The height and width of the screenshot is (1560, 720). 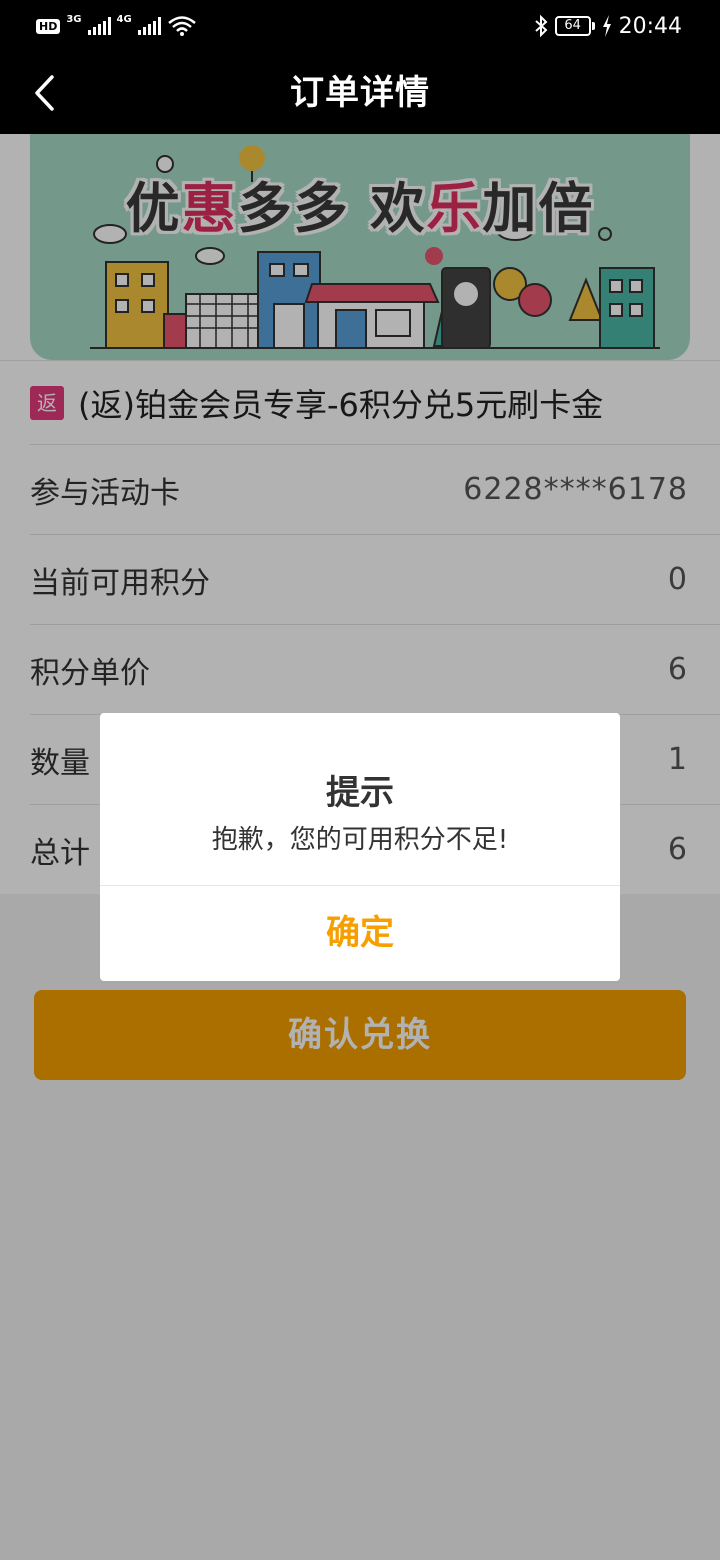 What do you see at coordinates (360, 933) in the screenshot?
I see `dialog-ok-button: 确定` at bounding box center [360, 933].